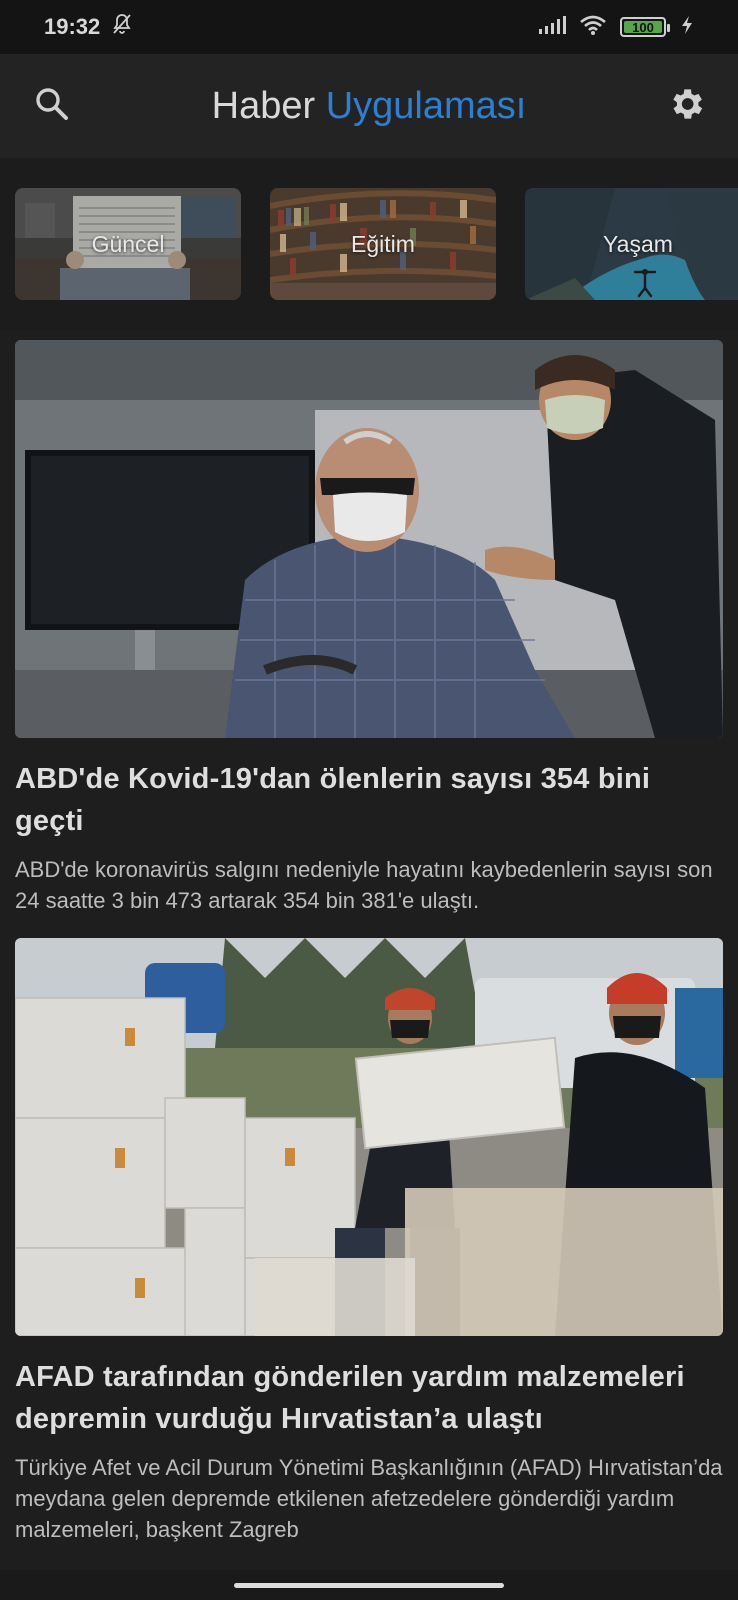  What do you see at coordinates (122, 27) in the screenshot?
I see `notifications-off-icon` at bounding box center [122, 27].